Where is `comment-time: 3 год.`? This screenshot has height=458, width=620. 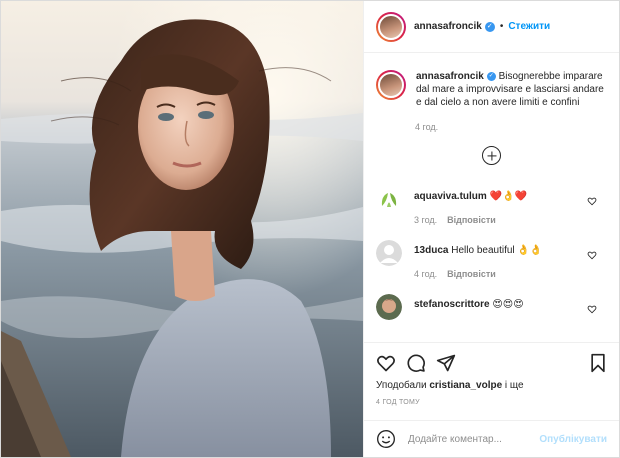
comment-time: 3 год. is located at coordinates (426, 220).